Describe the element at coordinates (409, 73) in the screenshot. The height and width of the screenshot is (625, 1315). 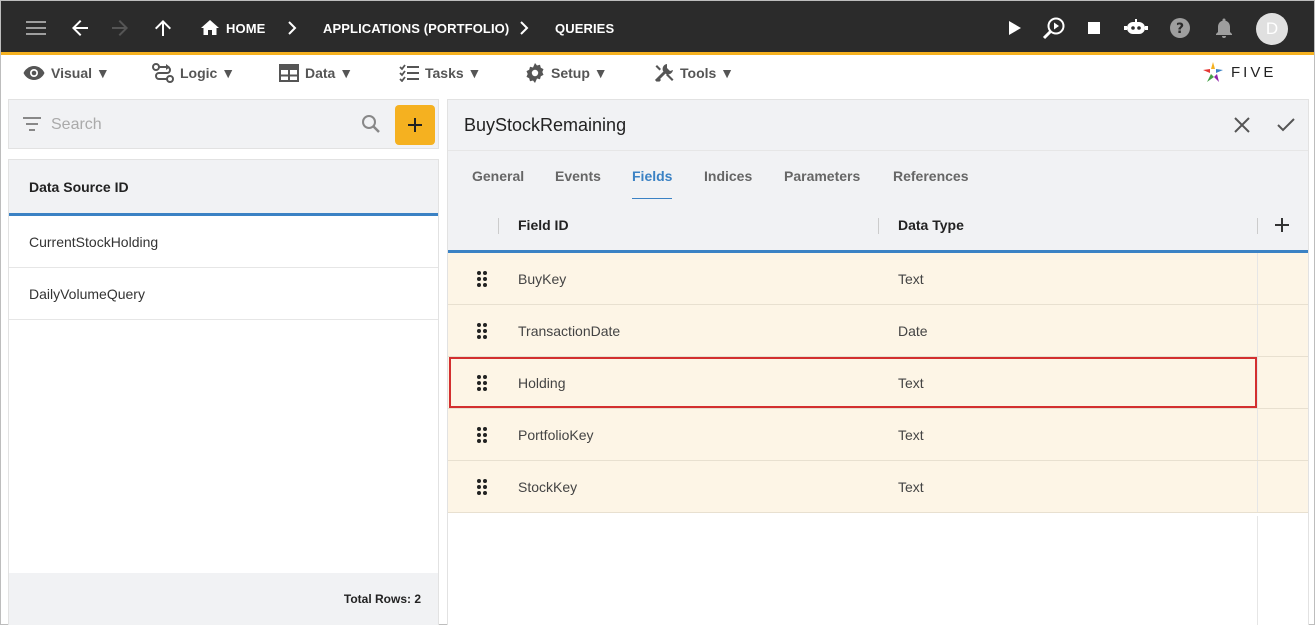
I see `checklist-icon` at that location.